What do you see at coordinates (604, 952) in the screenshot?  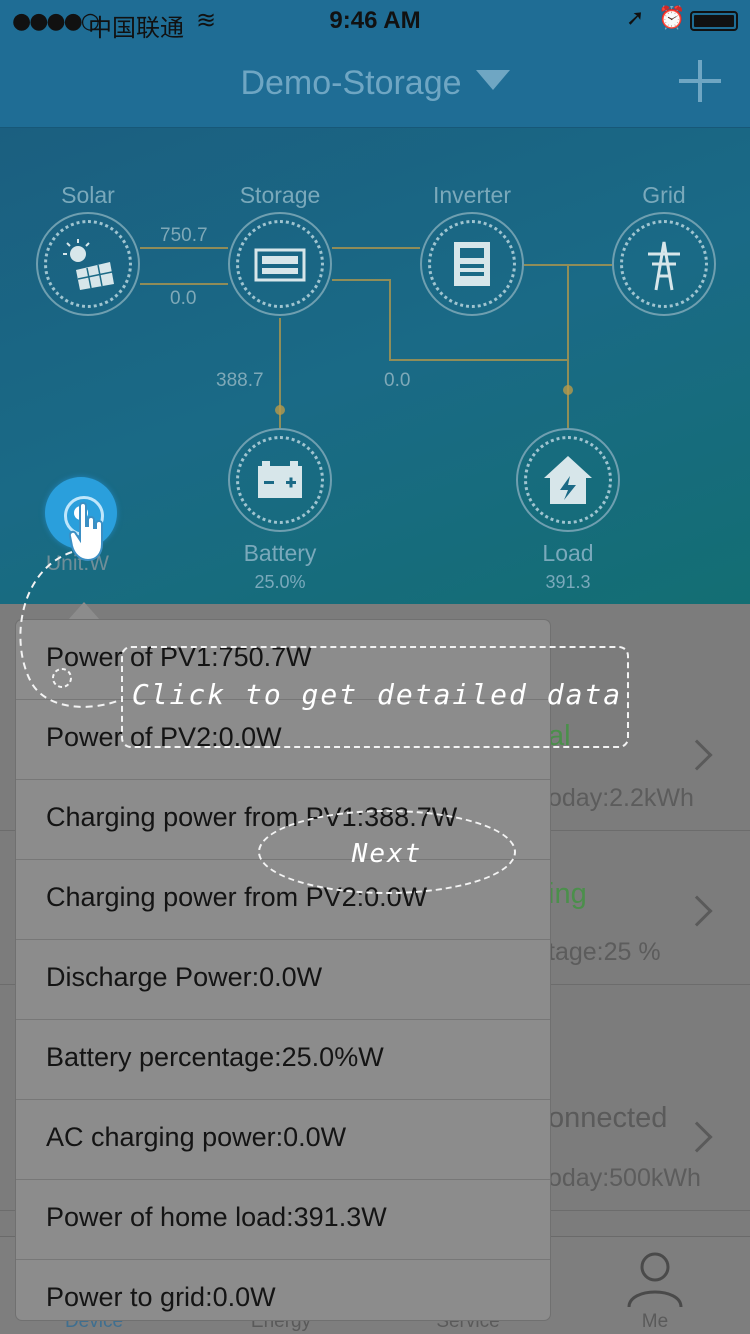 I see `device-sub-2: tage:25 %` at bounding box center [604, 952].